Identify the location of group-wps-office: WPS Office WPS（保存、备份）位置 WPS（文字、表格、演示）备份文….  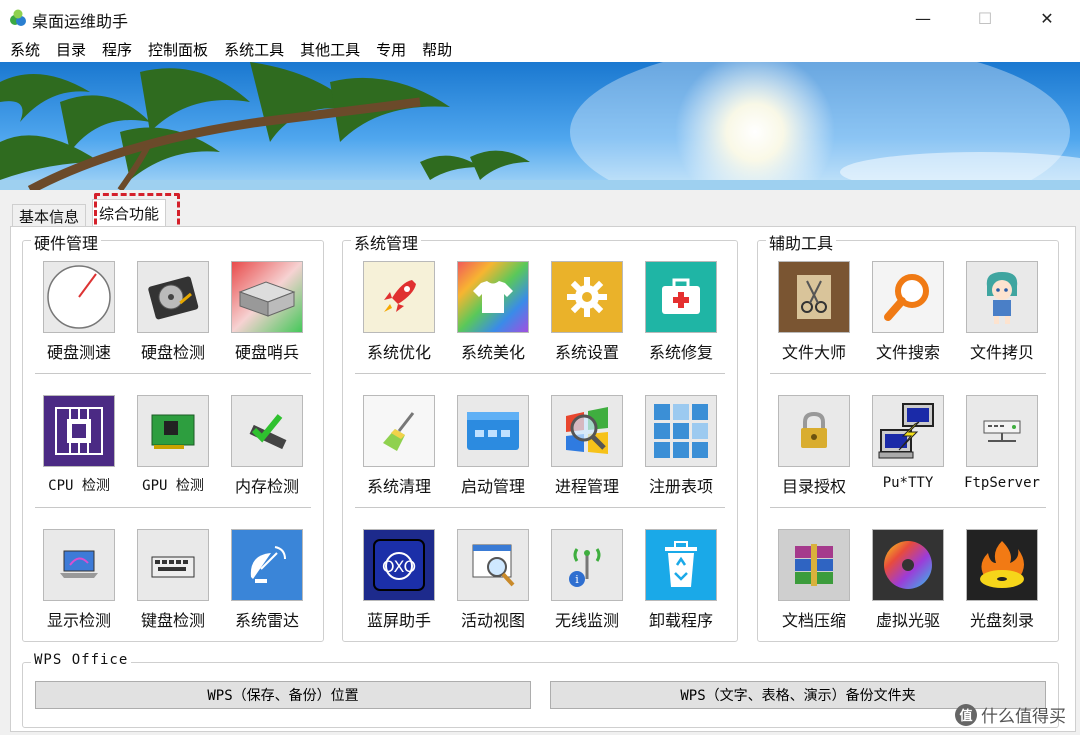
(540, 690).